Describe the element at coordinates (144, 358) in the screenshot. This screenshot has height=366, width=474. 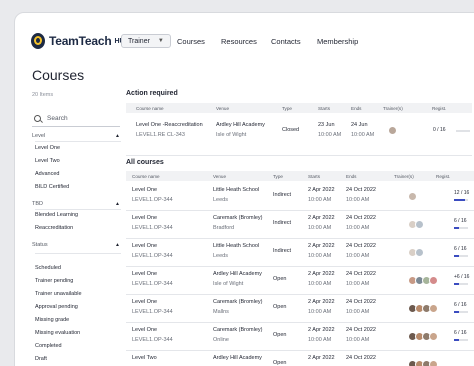
I see `course-name: Level Two` at that location.